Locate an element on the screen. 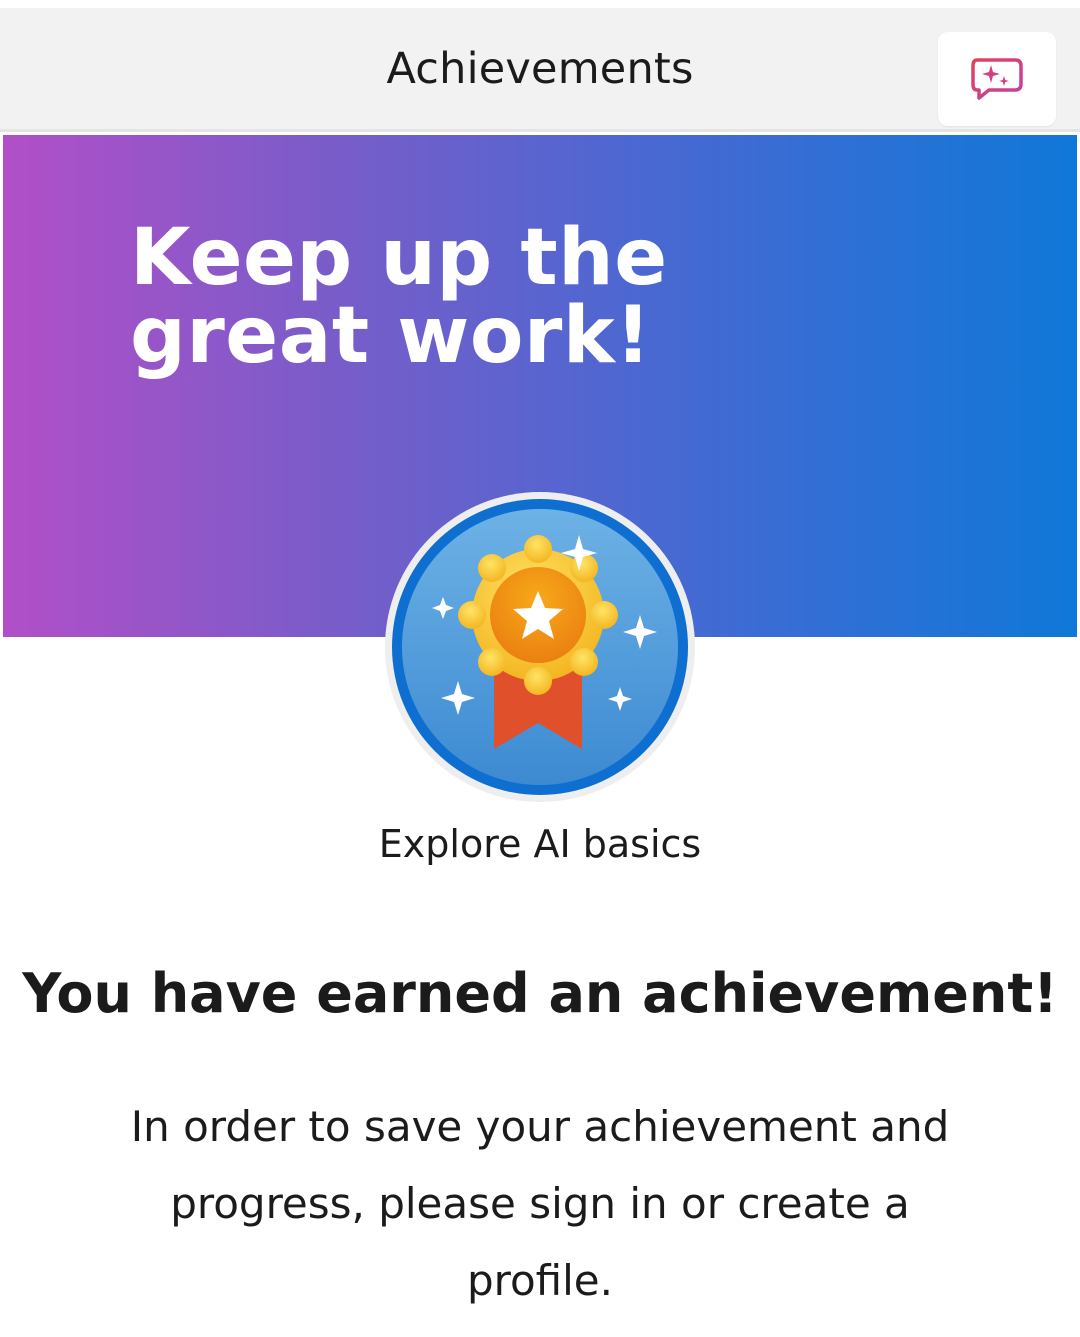  copilot-button is located at coordinates (997, 79).